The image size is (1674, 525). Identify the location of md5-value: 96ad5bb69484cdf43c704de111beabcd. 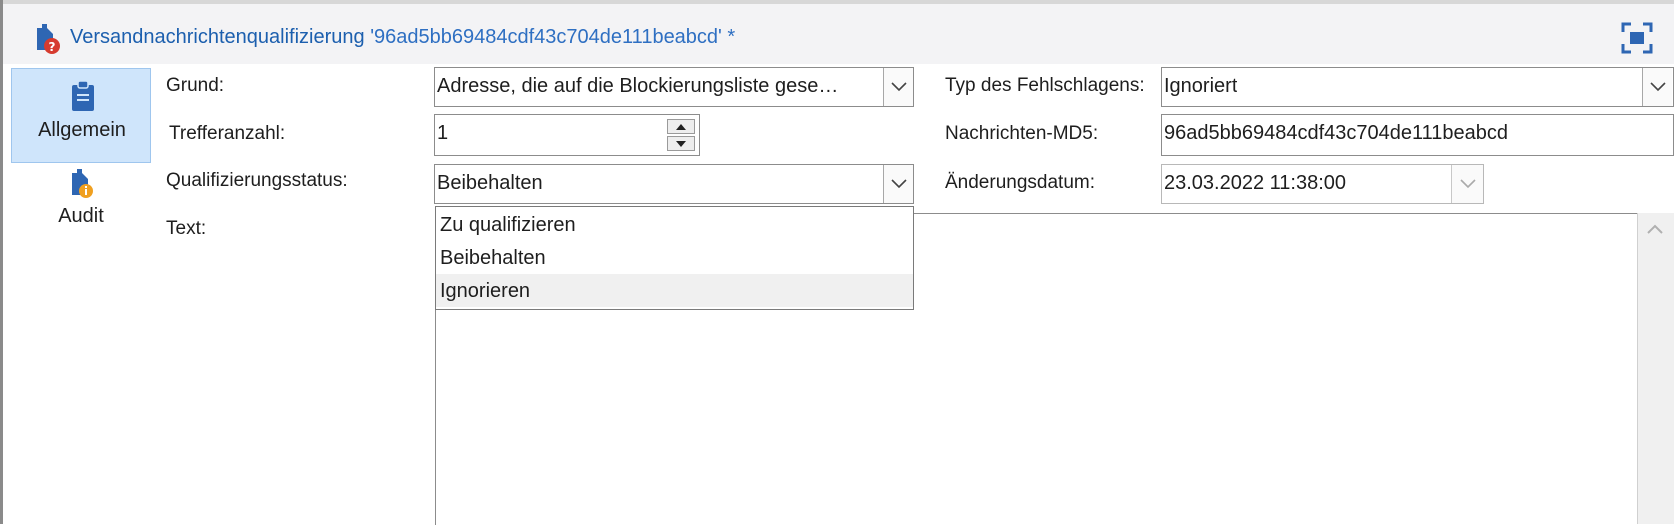
(1336, 133).